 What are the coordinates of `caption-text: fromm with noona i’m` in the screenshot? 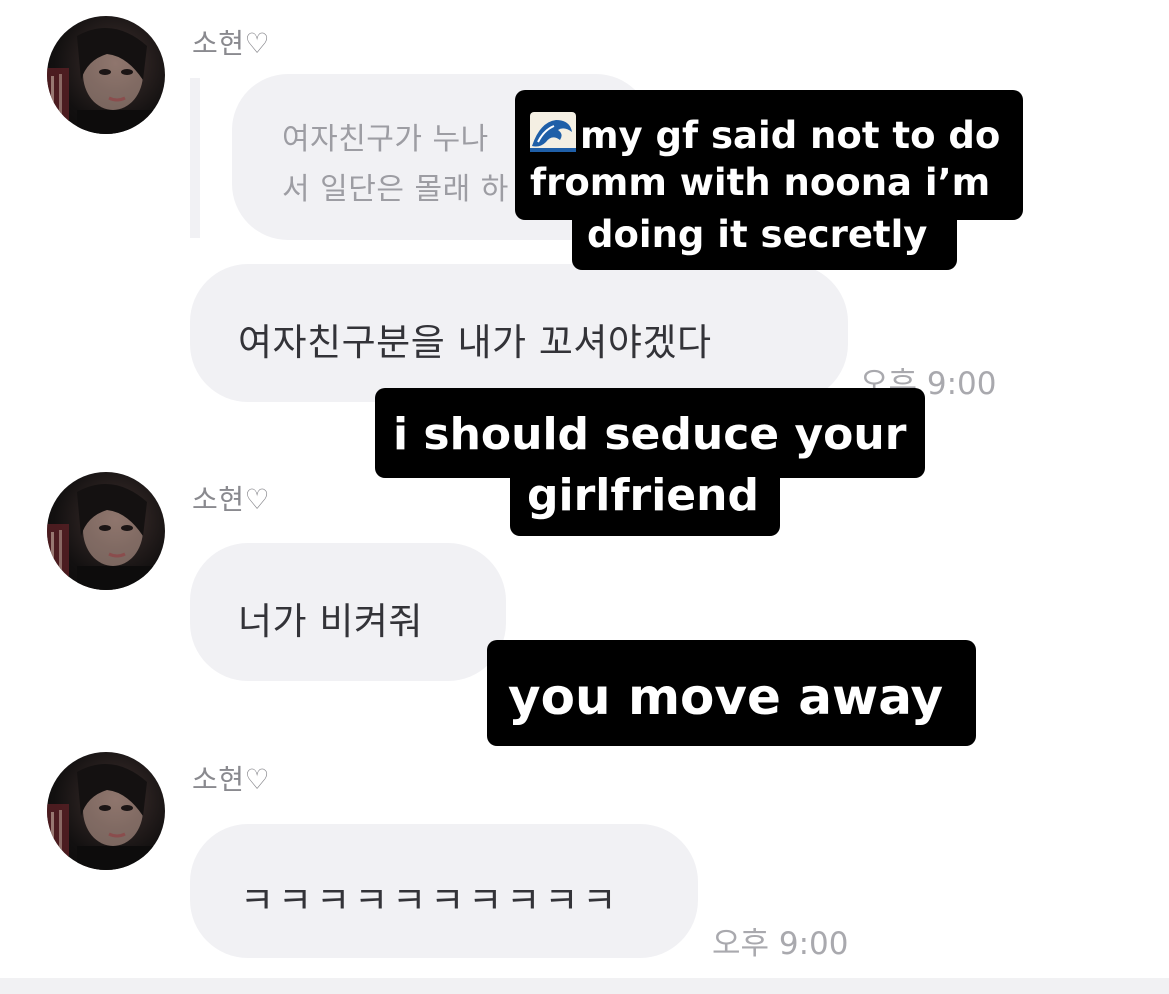 It's located at (760, 182).